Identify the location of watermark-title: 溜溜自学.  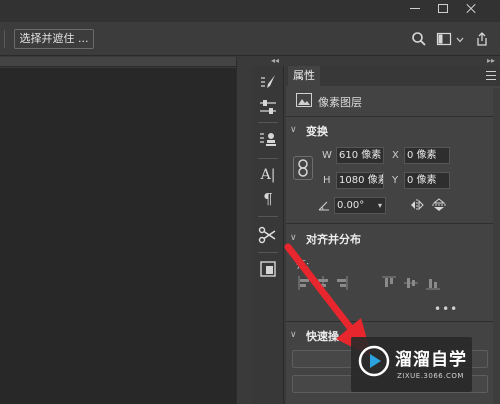
(431, 360).